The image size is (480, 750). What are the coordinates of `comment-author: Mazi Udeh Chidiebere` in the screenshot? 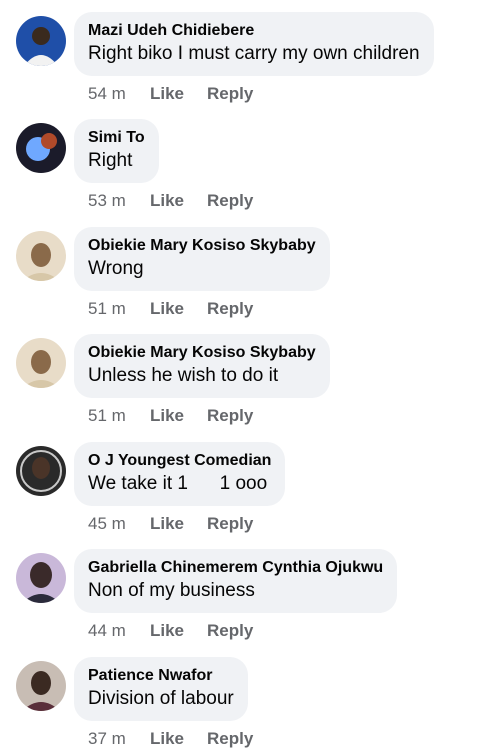 It's located at (254, 31).